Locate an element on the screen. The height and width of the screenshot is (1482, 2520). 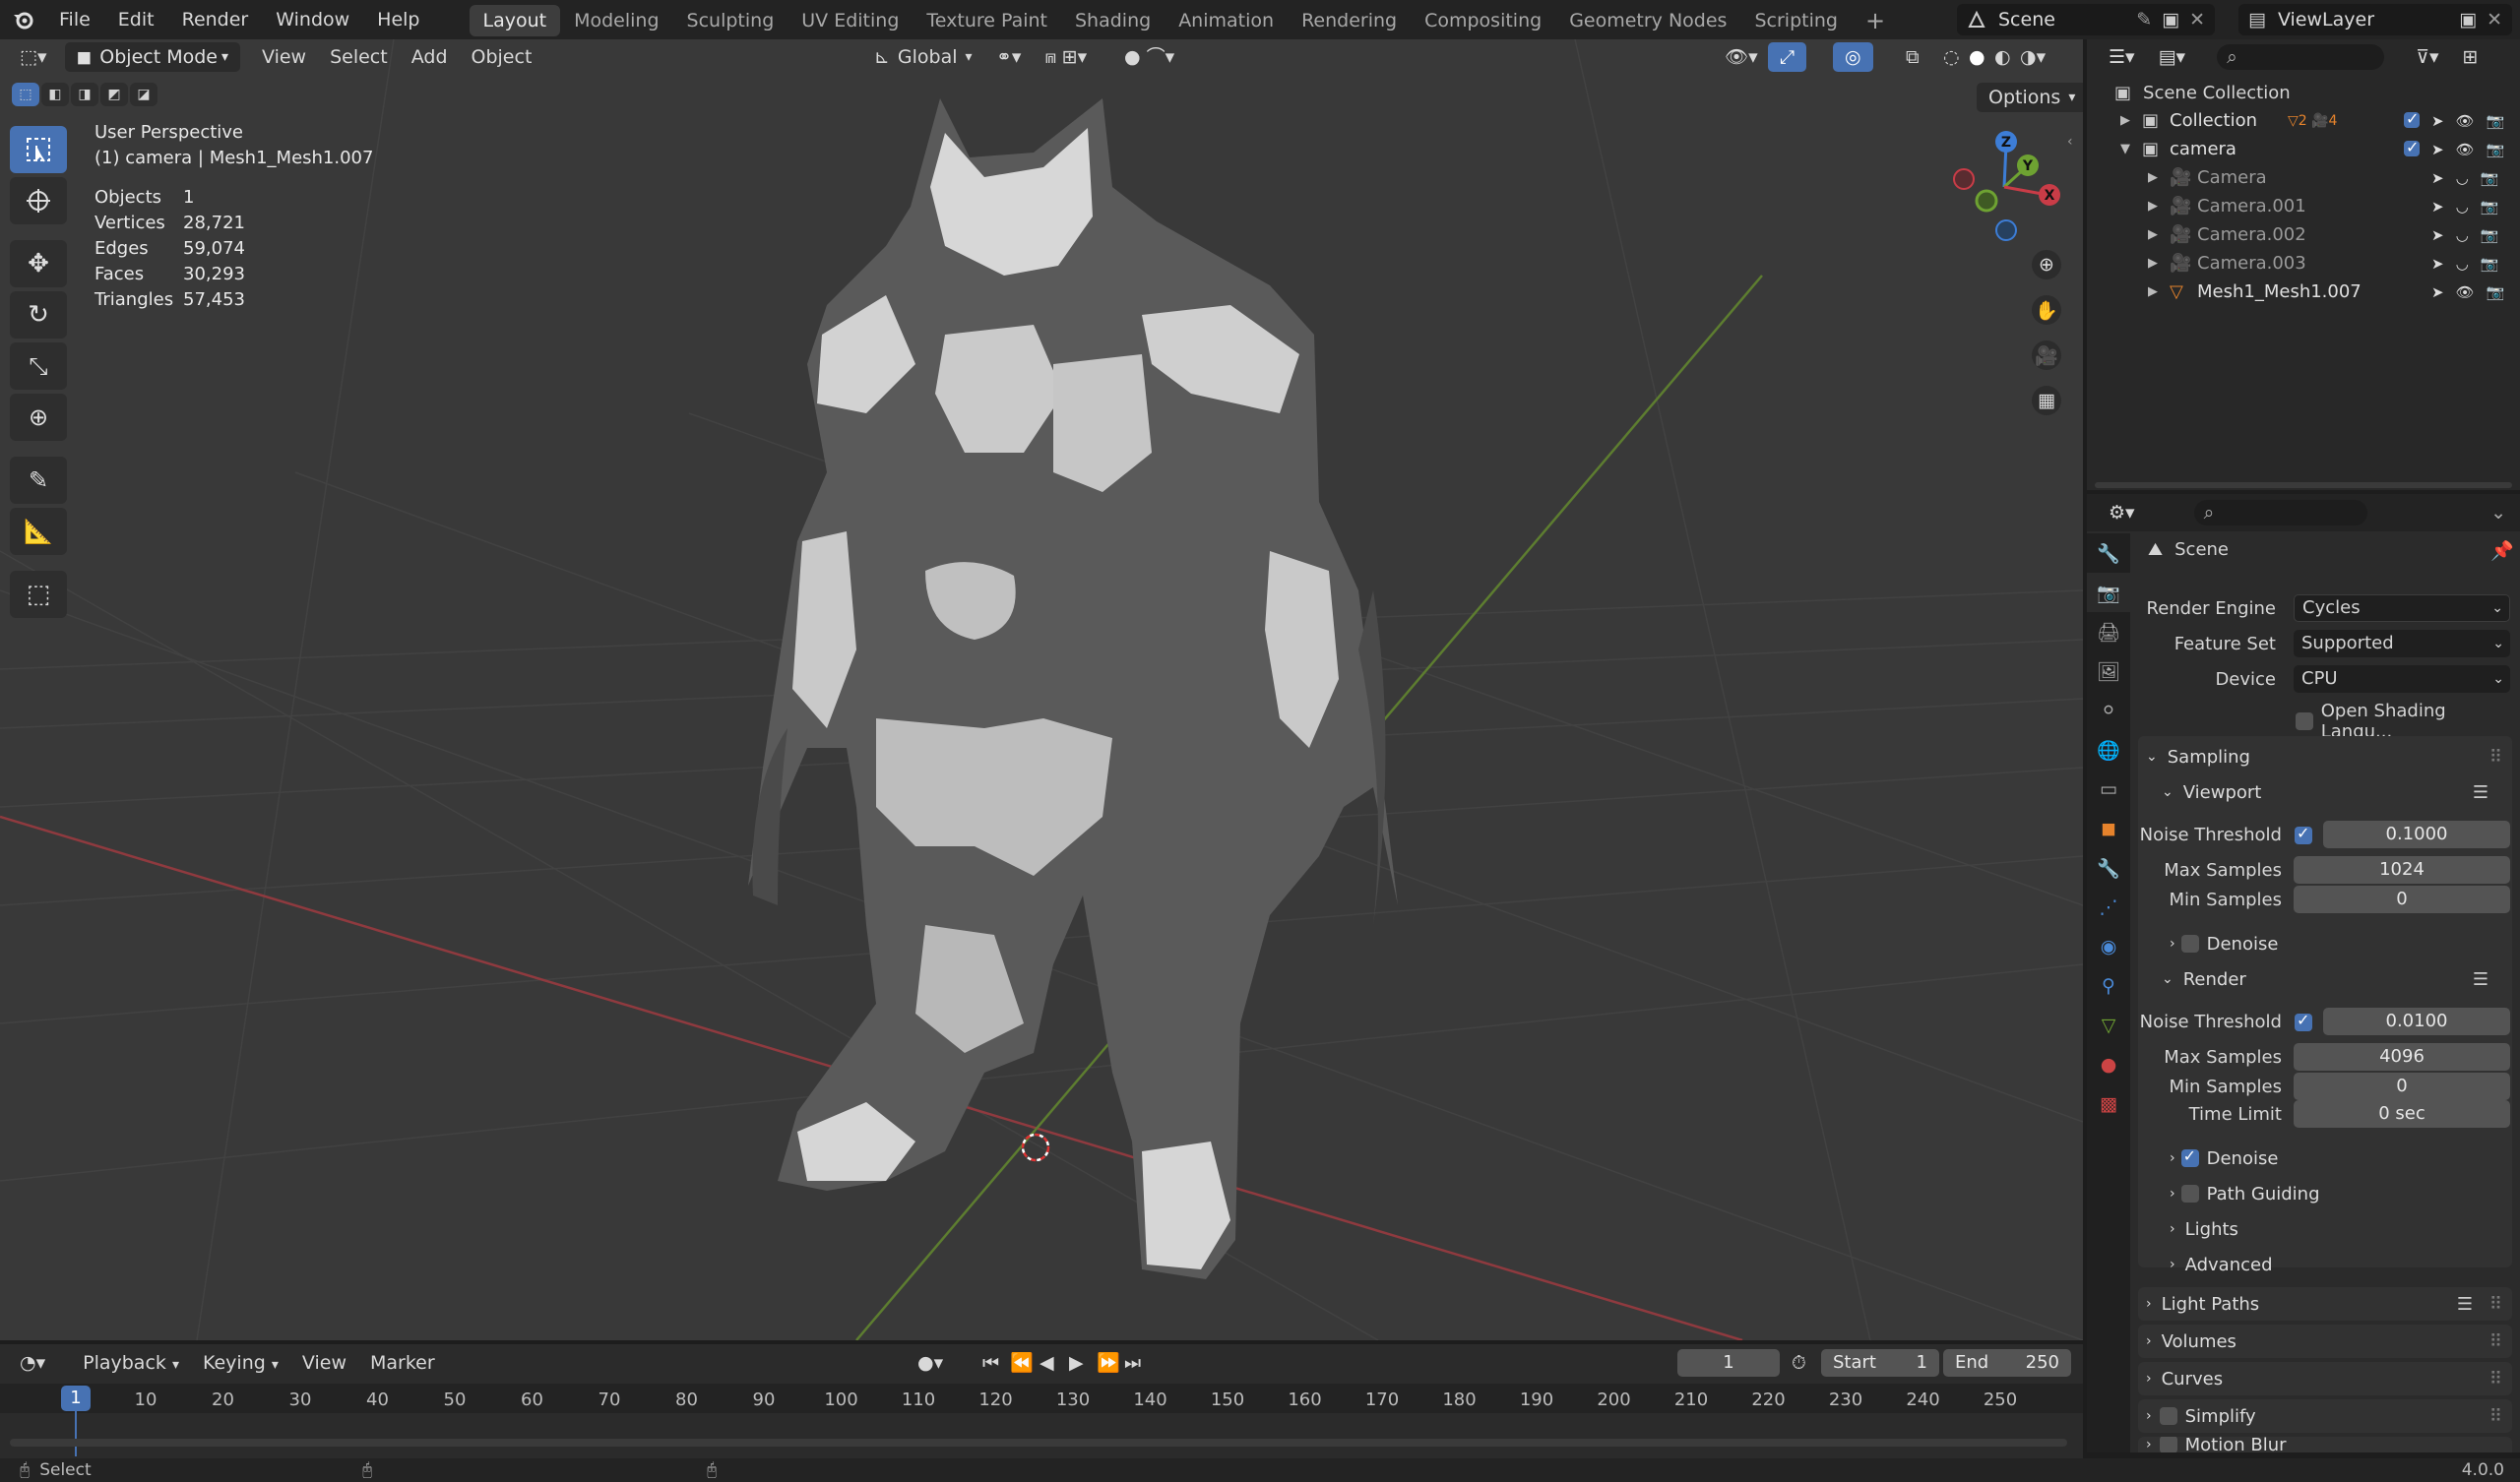
chevron-down-icon: ▼ is located at coordinates (2125, 149).